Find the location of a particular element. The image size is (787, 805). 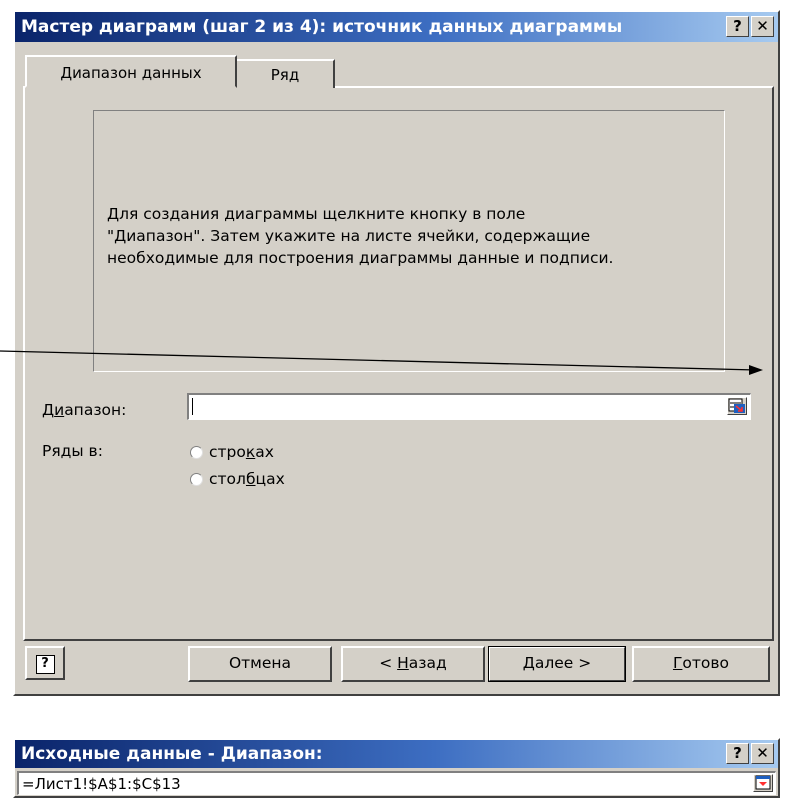

source-range-value: =Лист1!$A$1:$C$13 is located at coordinates (101, 784).